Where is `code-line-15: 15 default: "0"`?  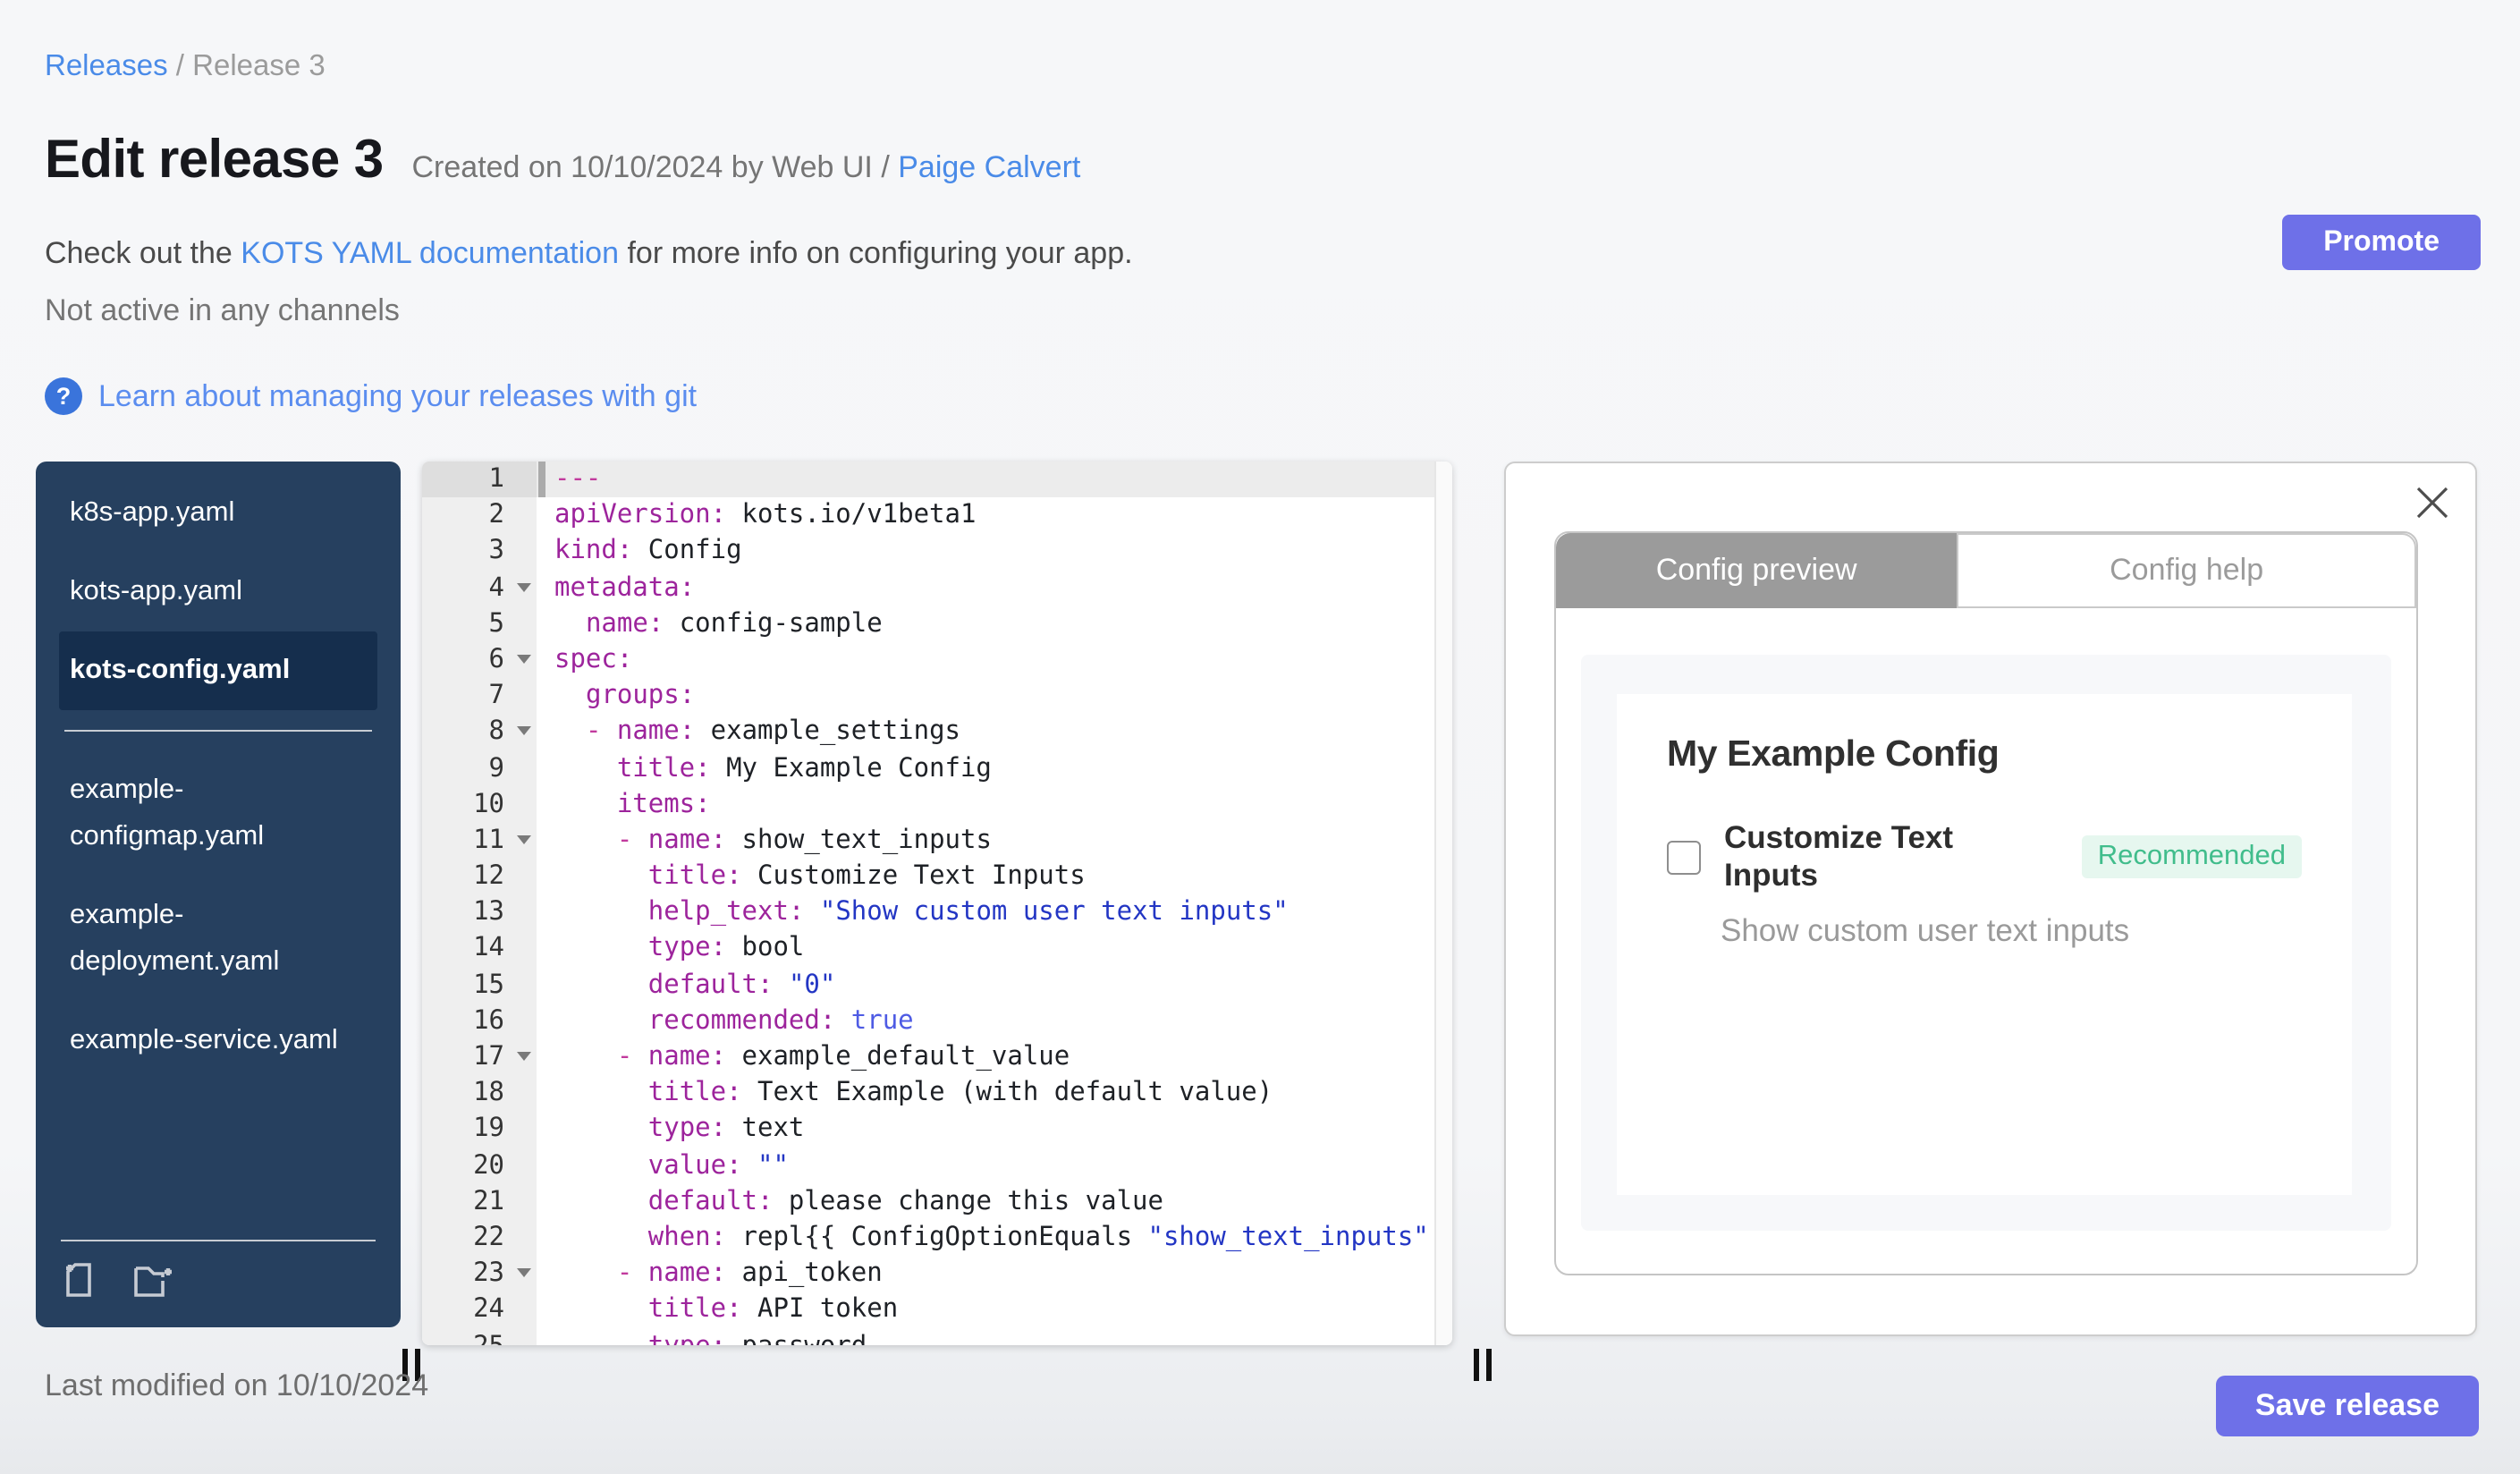
code-line-15: 15 default: "0" is located at coordinates (937, 985).